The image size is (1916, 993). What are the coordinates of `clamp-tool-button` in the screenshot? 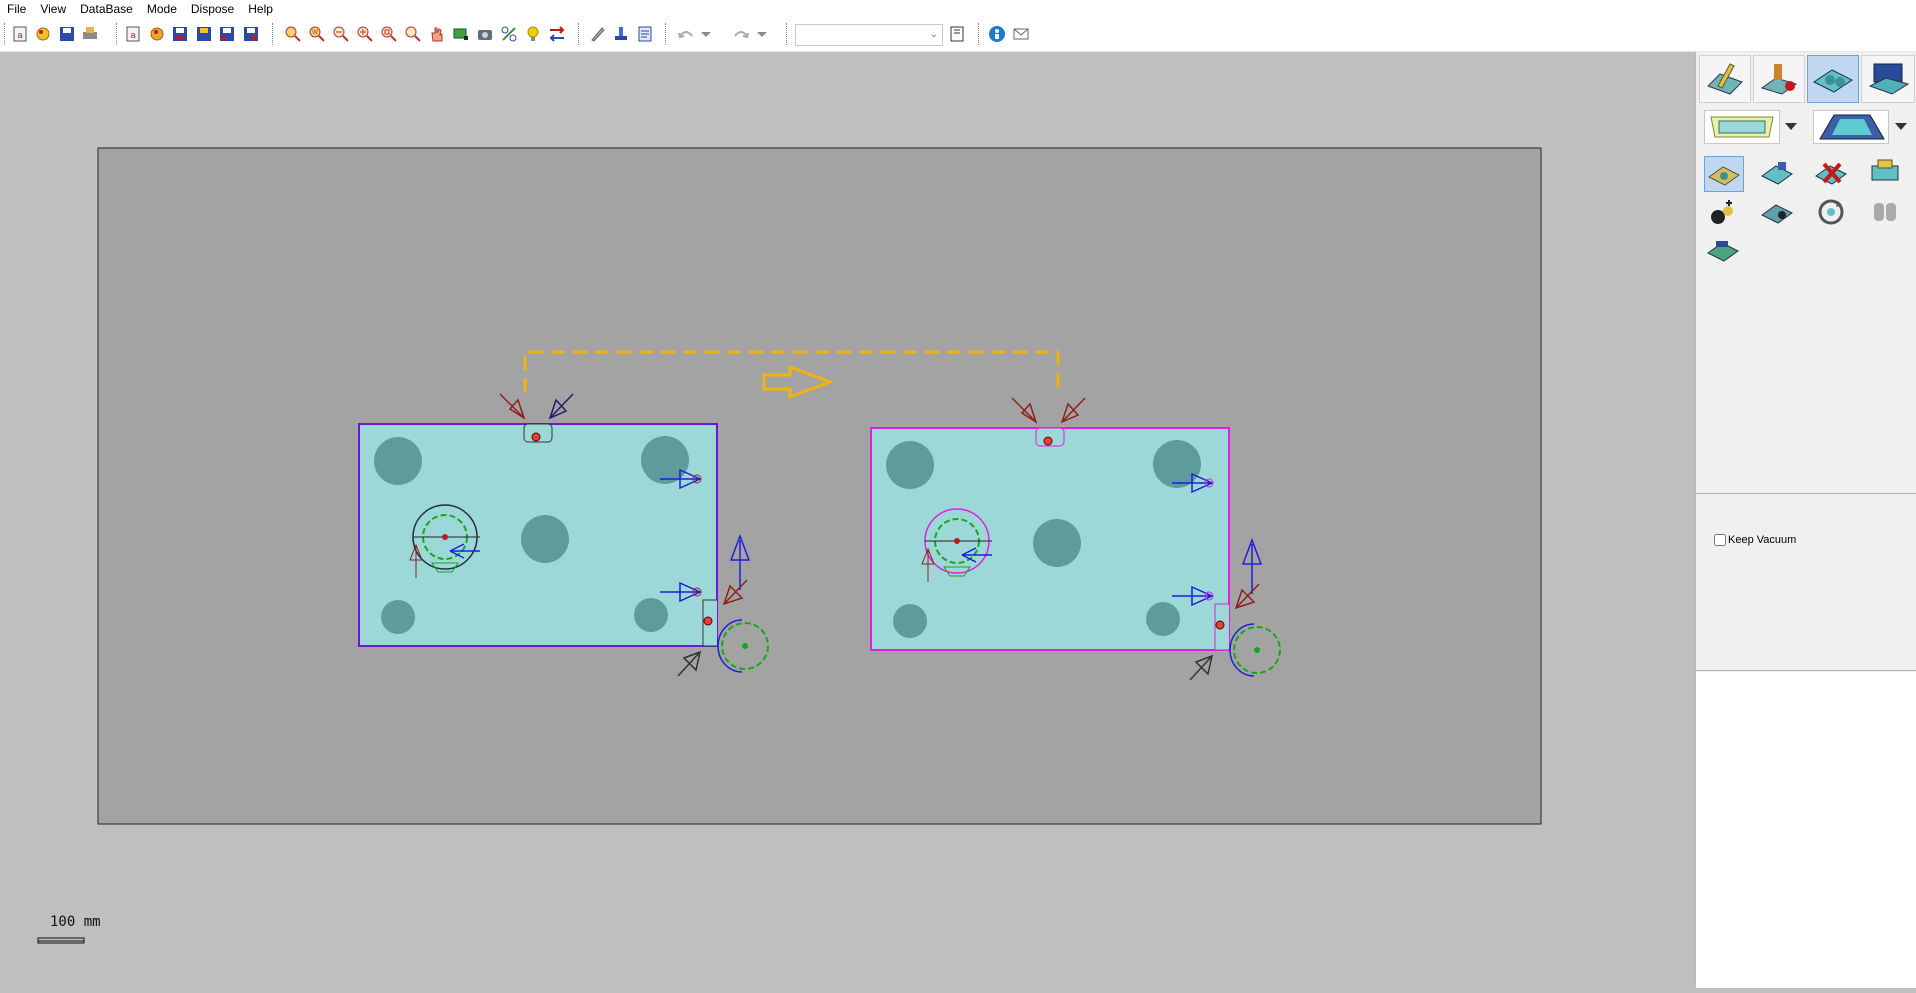 It's located at (1778, 213).